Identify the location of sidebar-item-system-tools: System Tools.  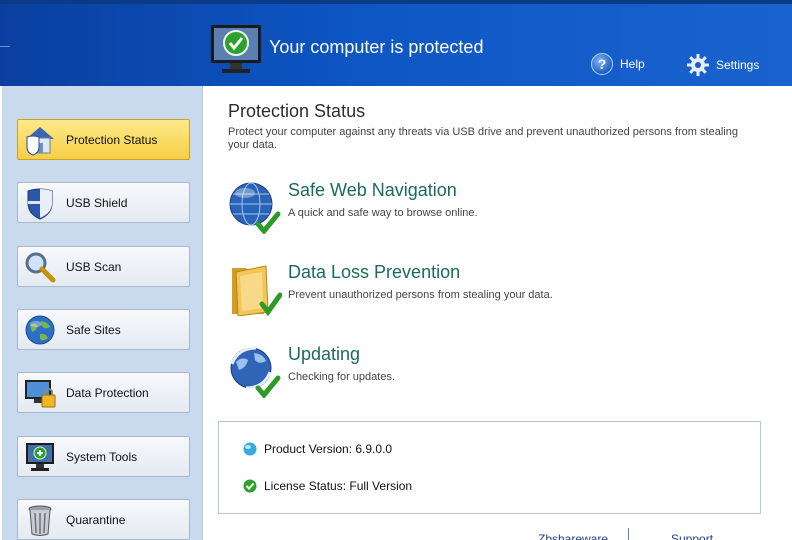
(103, 456).